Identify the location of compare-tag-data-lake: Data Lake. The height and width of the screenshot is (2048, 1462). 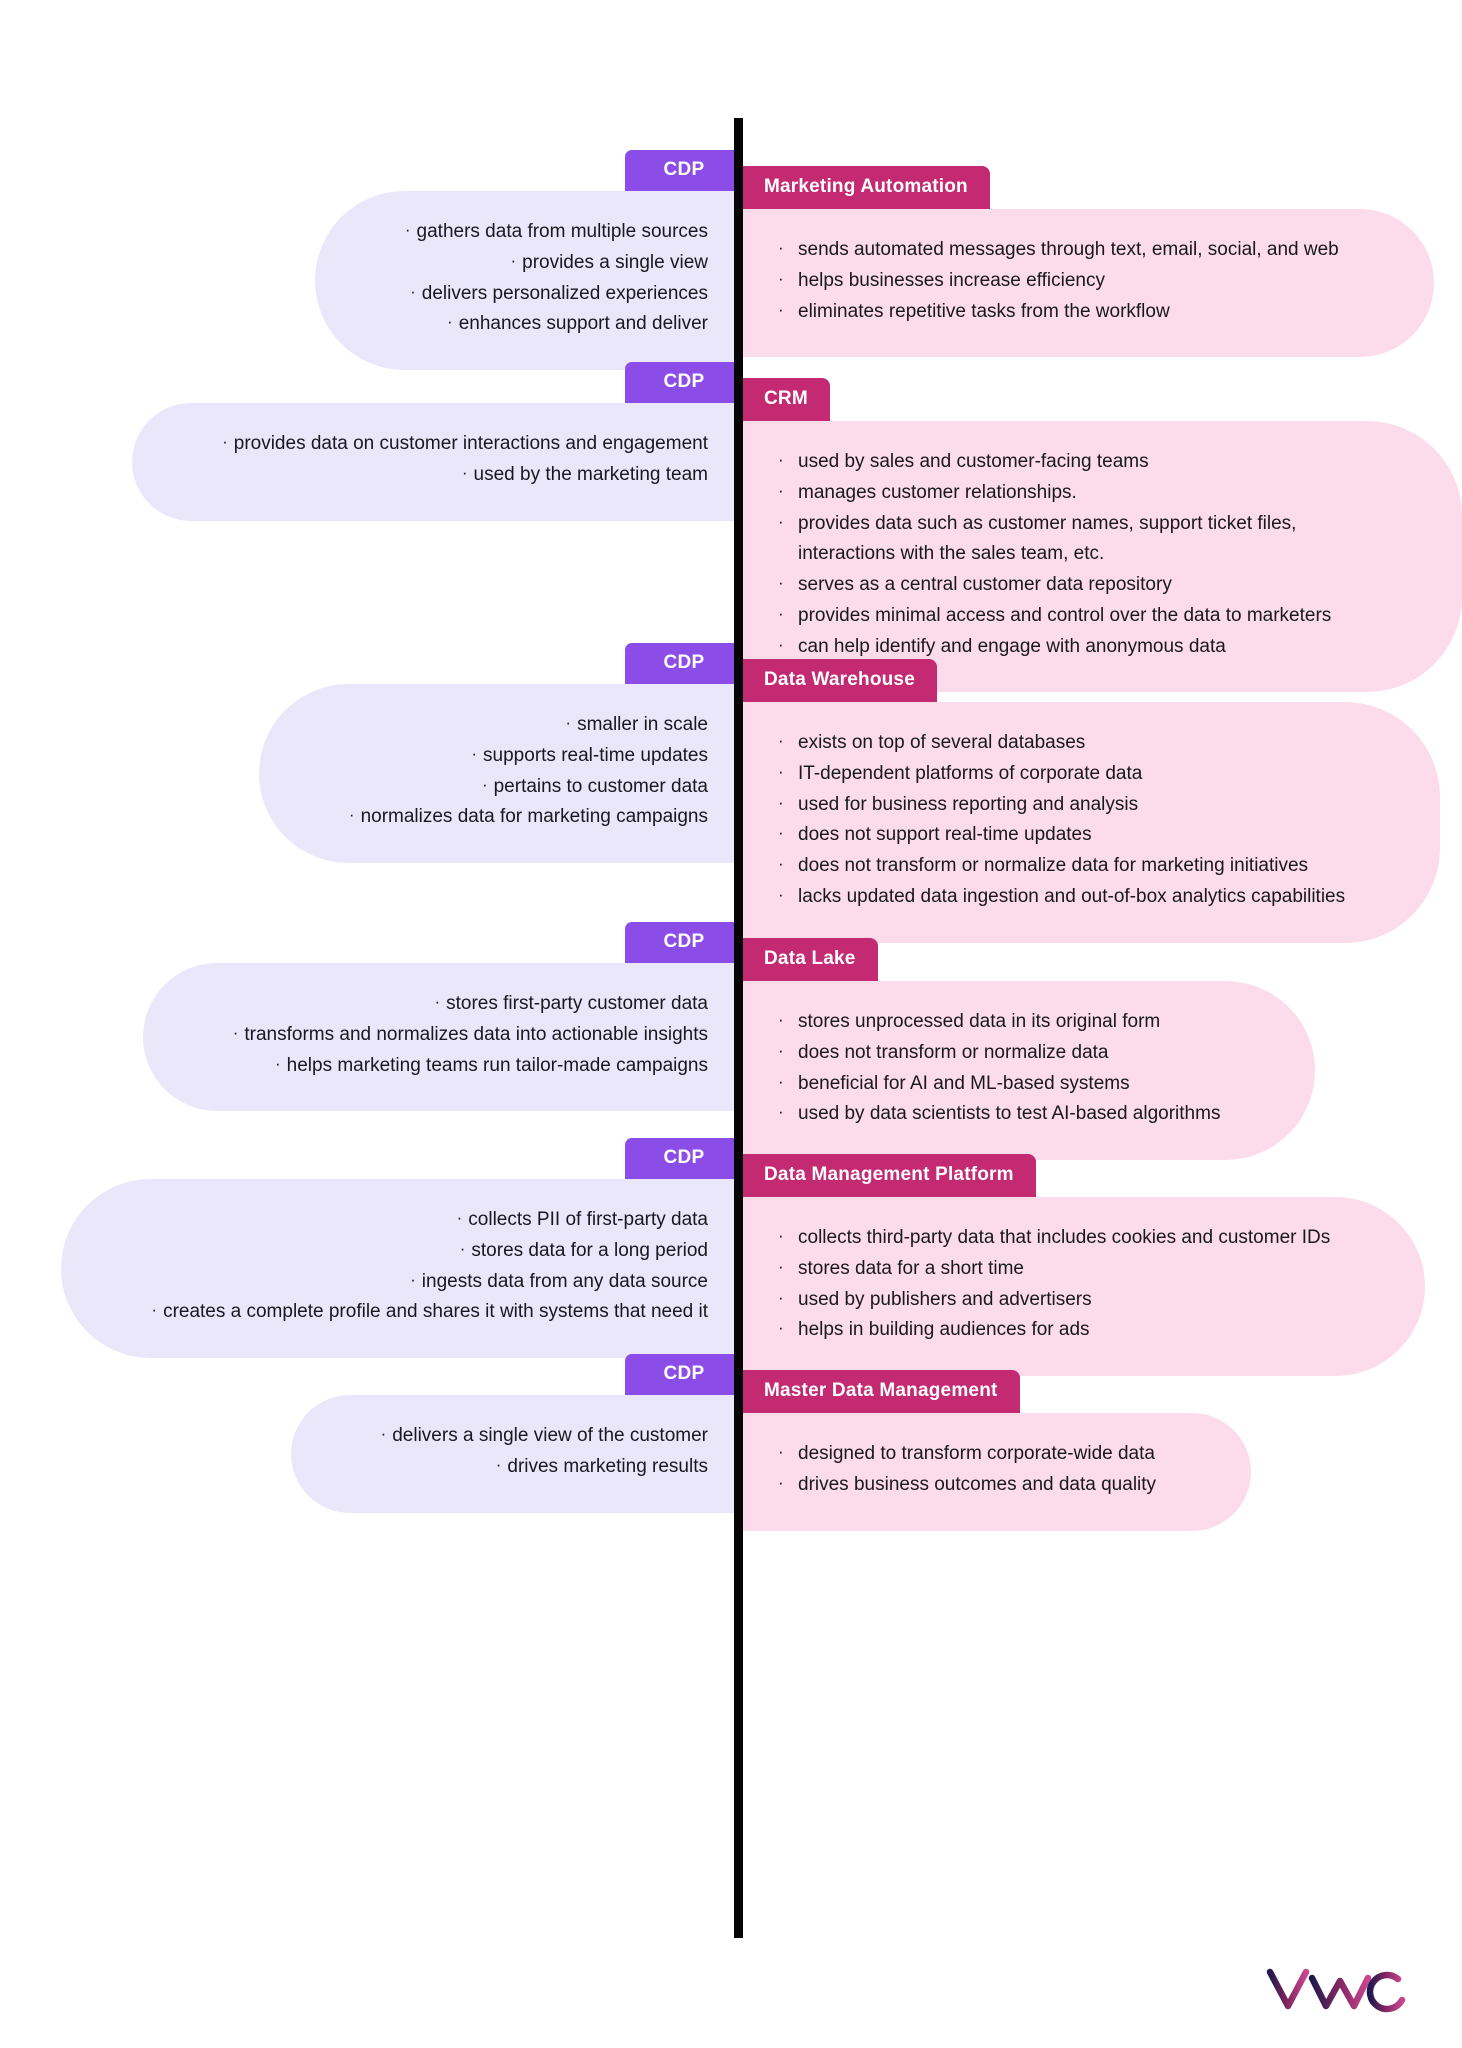
(810, 959).